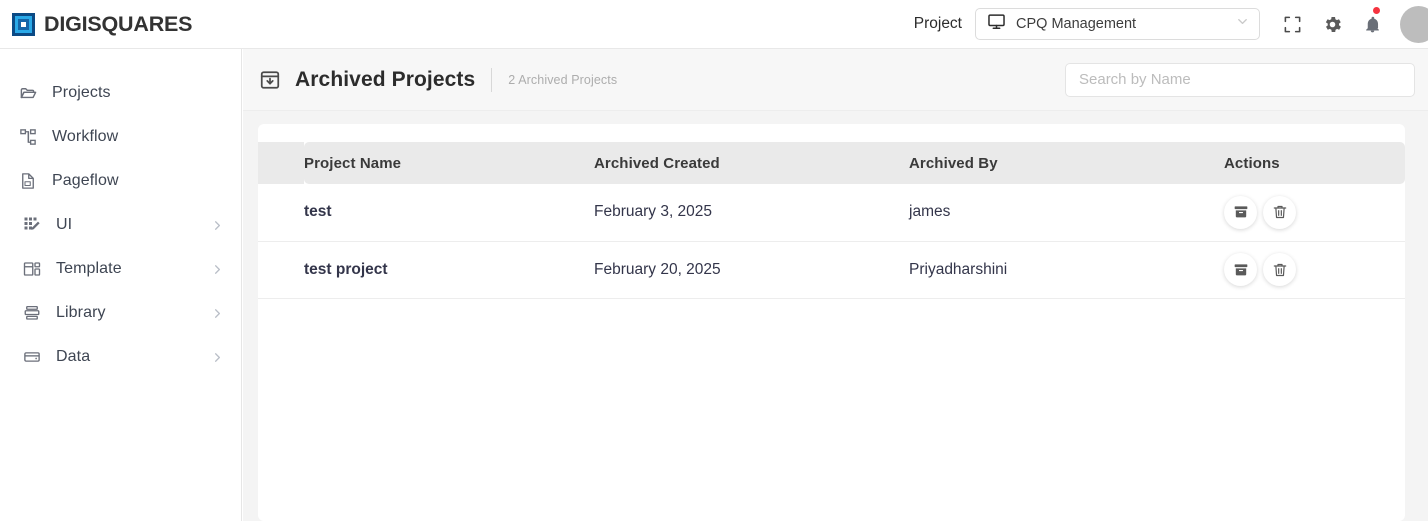  I want to click on monitor-icon, so click(996, 24).